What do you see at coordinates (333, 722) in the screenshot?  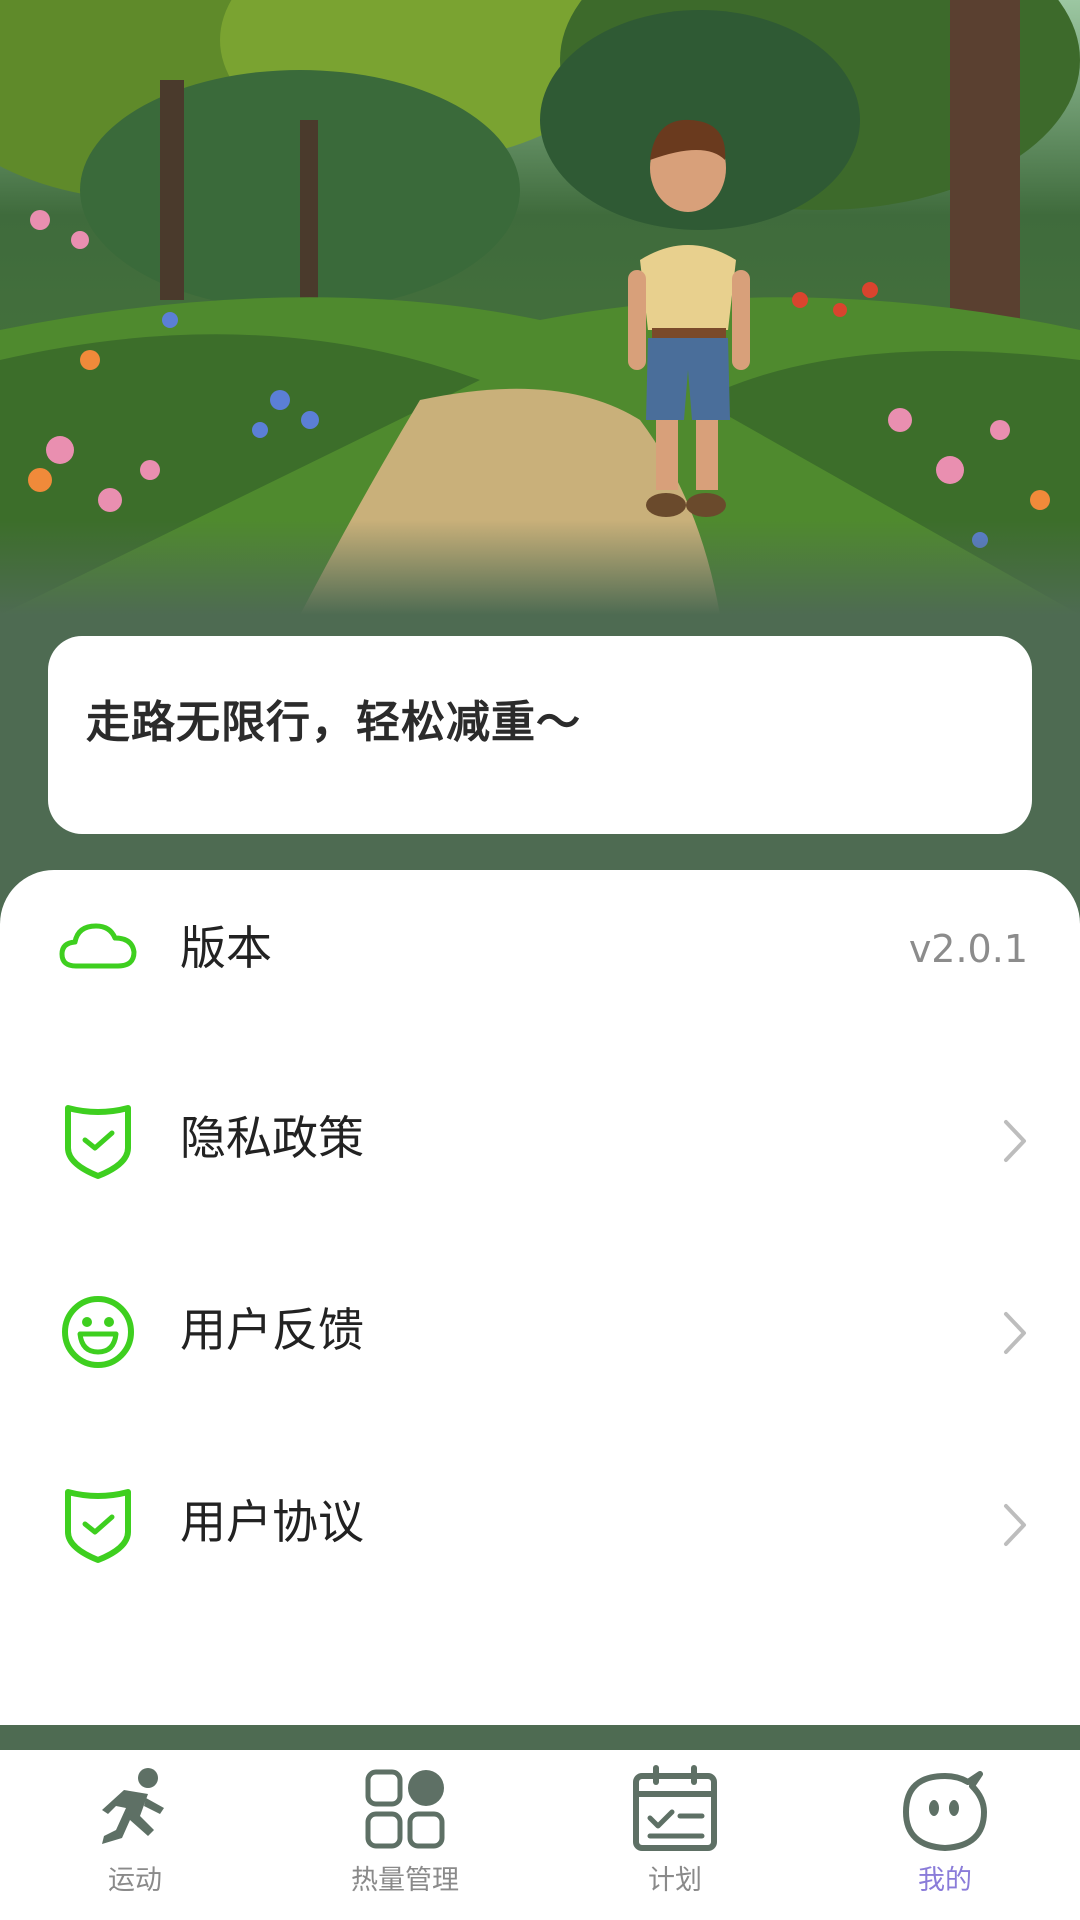 I see `slogan-text: 走路无限行，轻松减重～` at bounding box center [333, 722].